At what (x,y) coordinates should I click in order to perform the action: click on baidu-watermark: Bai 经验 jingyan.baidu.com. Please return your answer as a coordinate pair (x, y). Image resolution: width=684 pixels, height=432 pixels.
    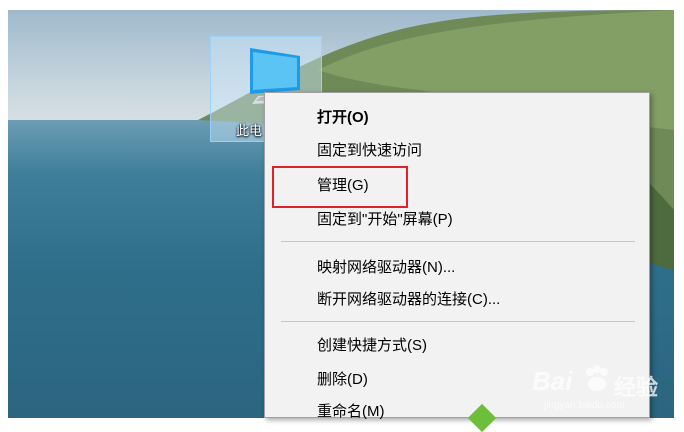
    Looking at the image, I should click on (602, 379).